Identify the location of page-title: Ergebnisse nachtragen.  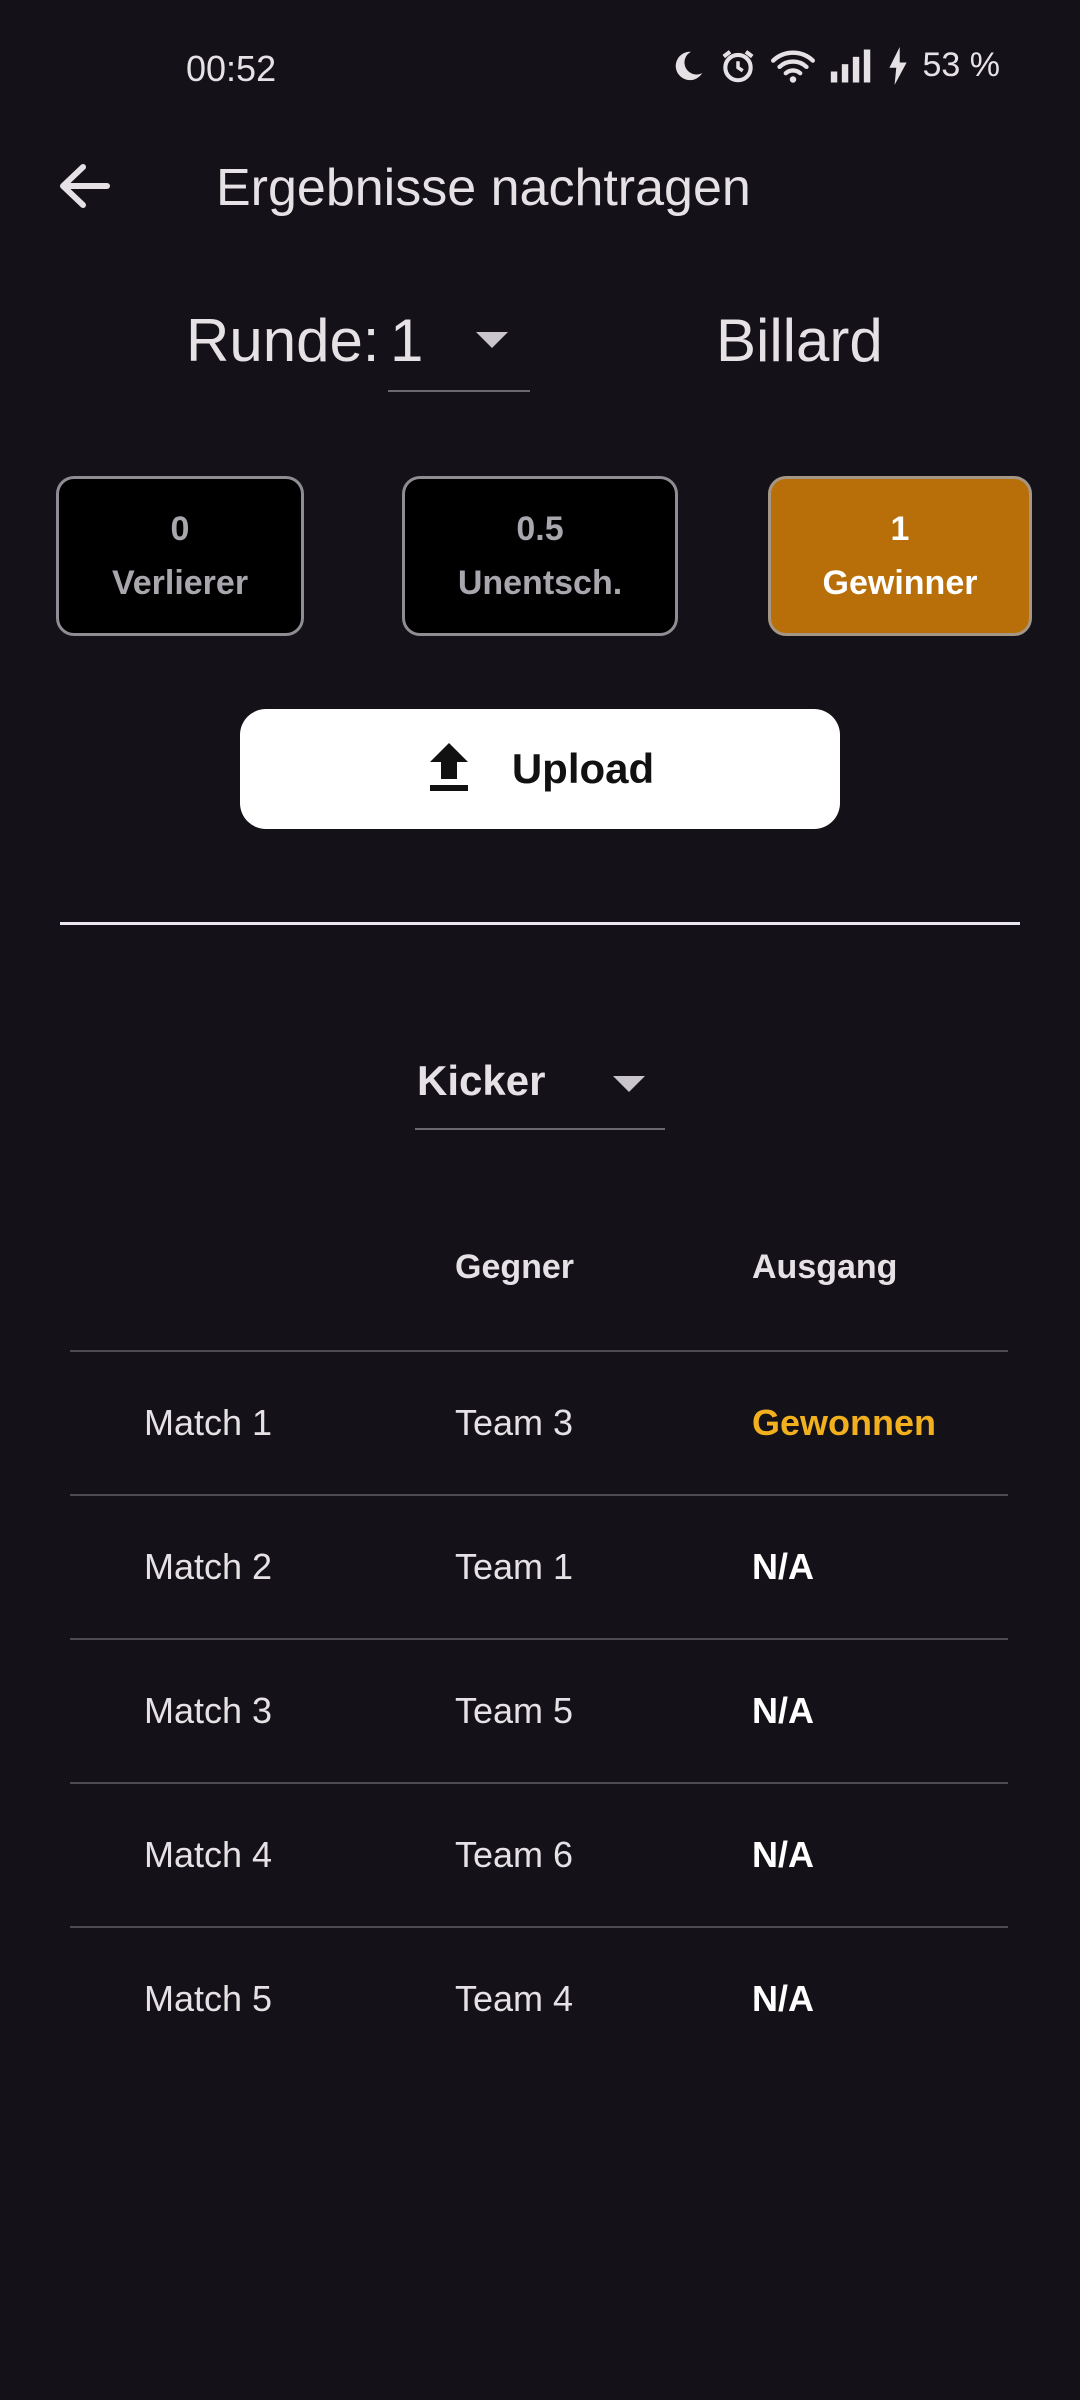
(483, 188).